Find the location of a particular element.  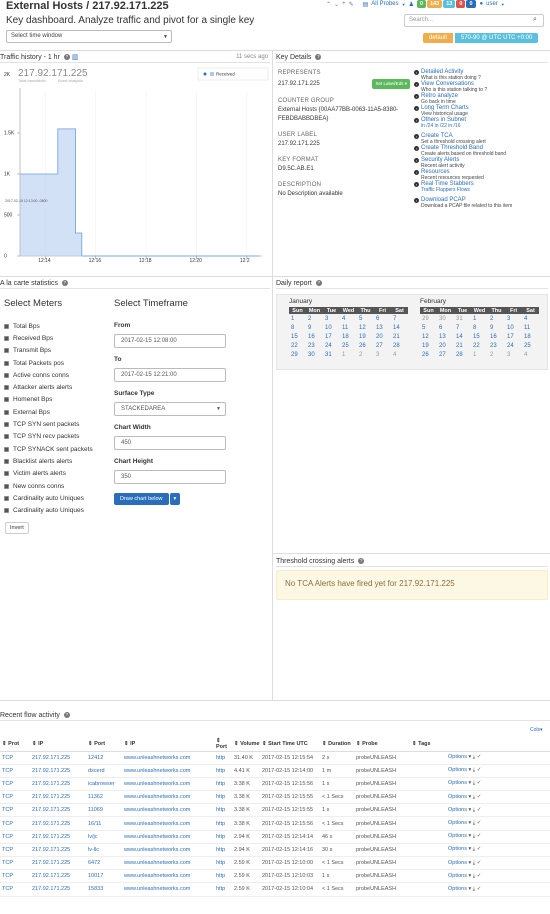

meter-checkbox-item: TCP SYN sent packets is located at coordinates (58, 424).